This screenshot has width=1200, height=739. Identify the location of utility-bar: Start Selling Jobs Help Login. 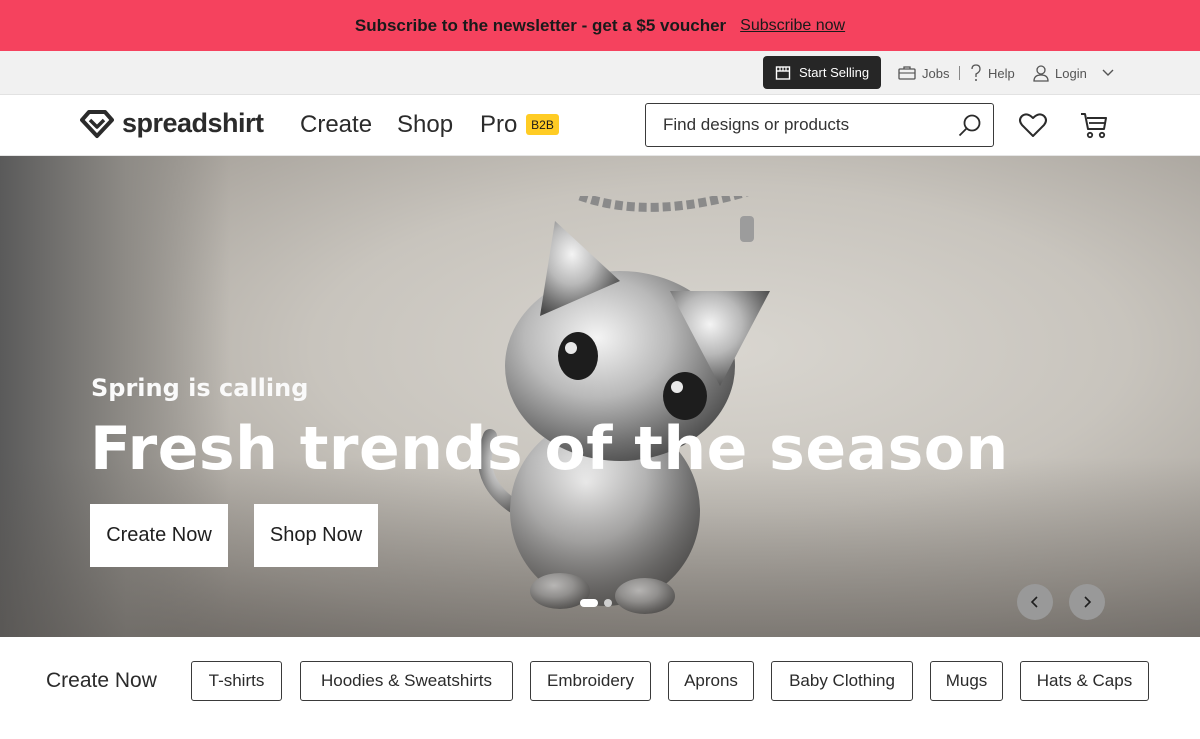
(600, 73).